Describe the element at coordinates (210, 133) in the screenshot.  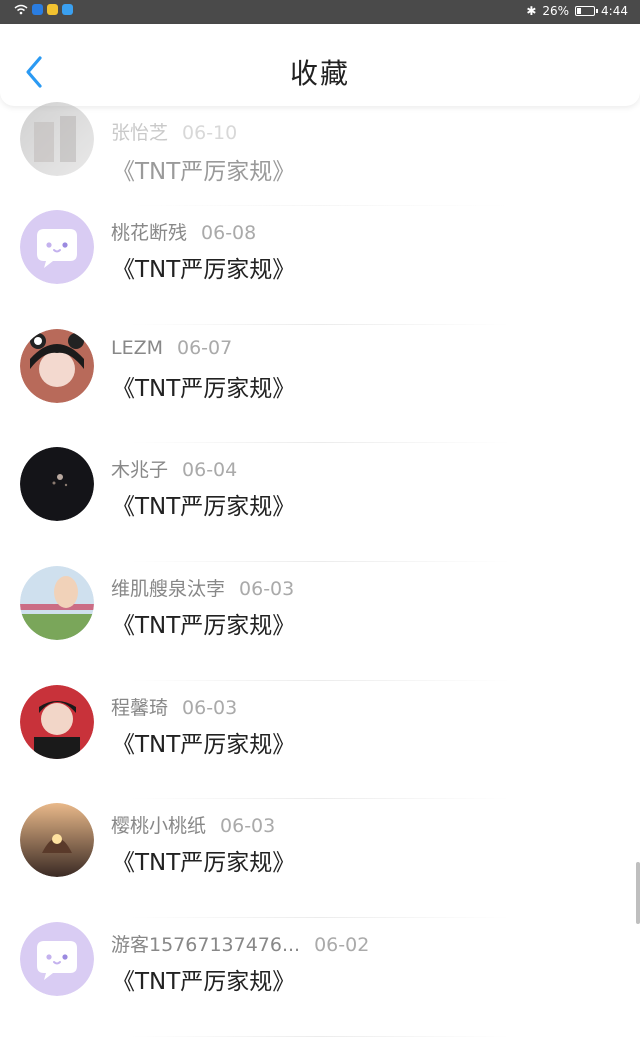
I see `date: 06-10` at that location.